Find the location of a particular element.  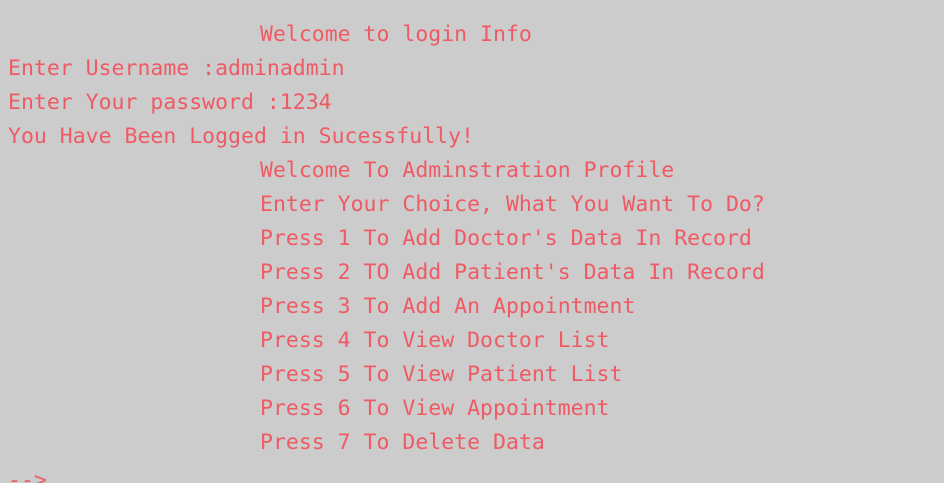

login-welcome-header: Welcome to login Info is located at coordinates (396, 34).